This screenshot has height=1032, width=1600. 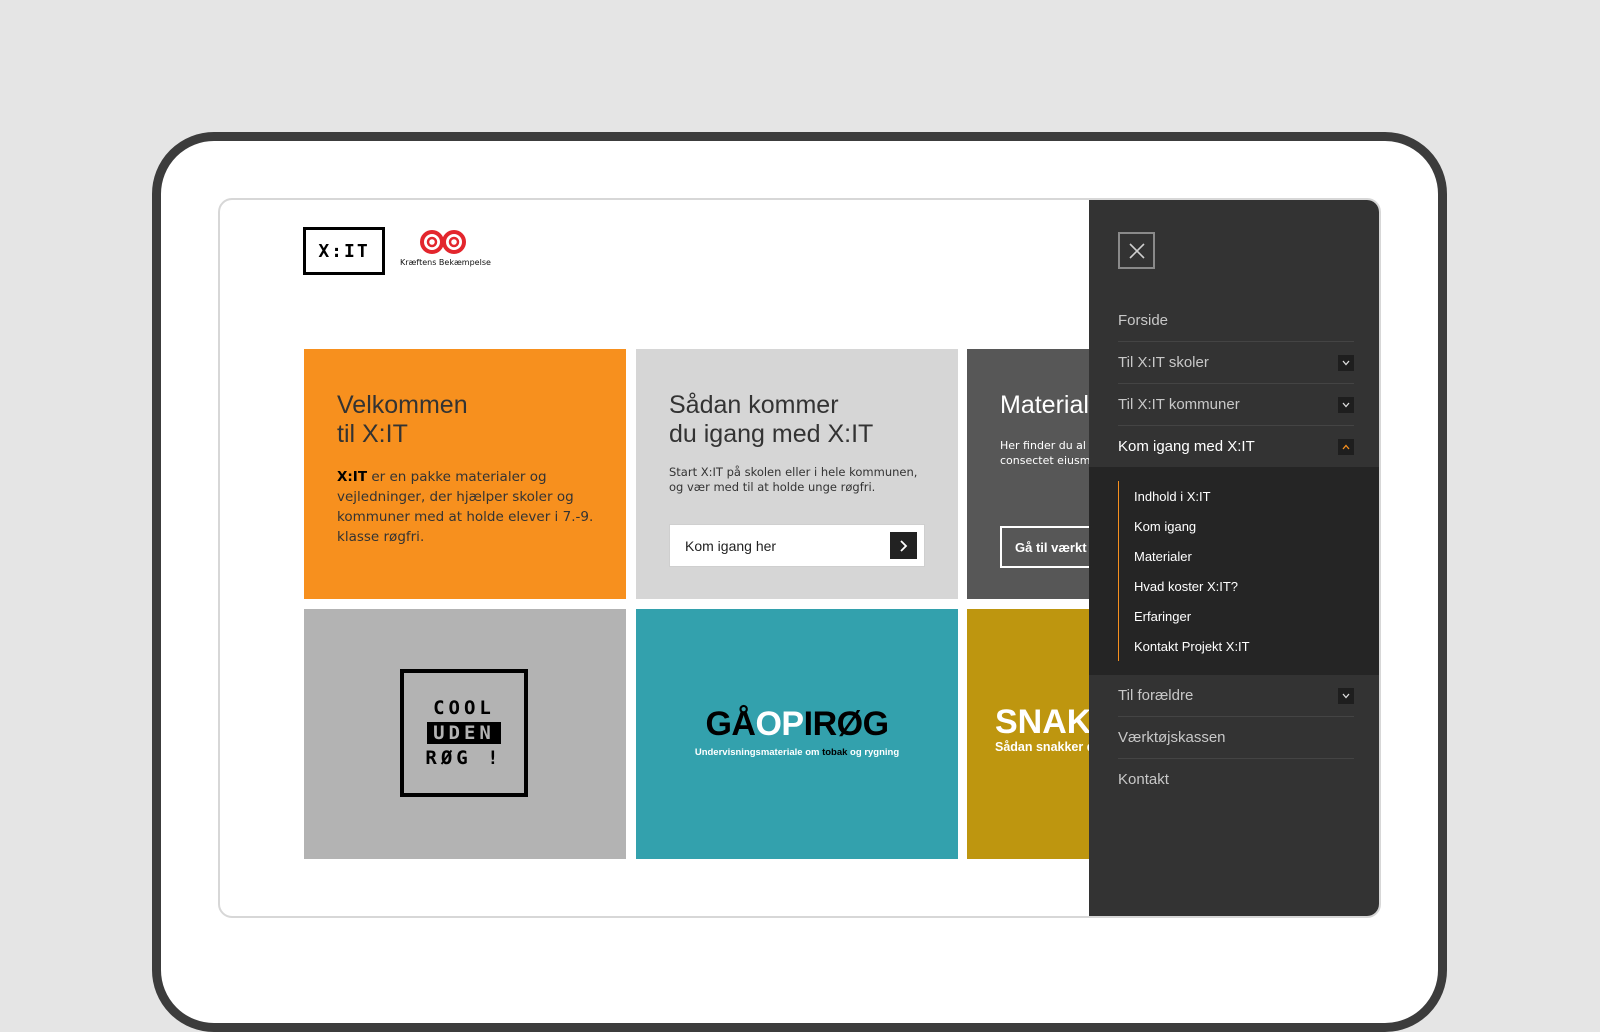 What do you see at coordinates (758, 752) in the screenshot?
I see `gaa-sub1: Undervisningsmateriale om` at bounding box center [758, 752].